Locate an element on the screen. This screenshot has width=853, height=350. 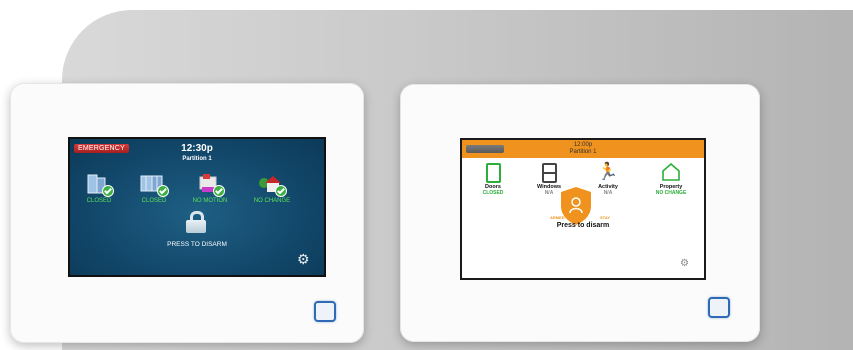
property-icon is located at coordinates (272, 185).